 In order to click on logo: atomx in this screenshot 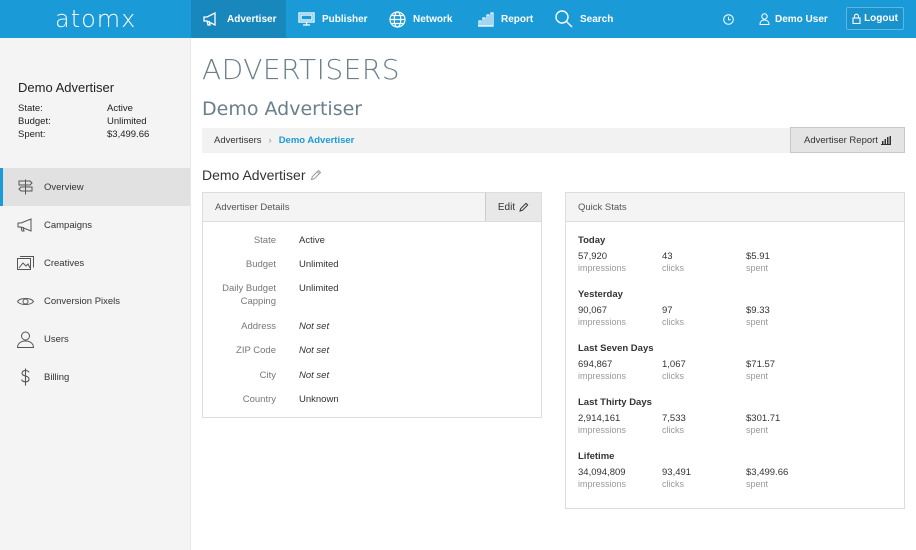, I will do `click(95, 19)`.